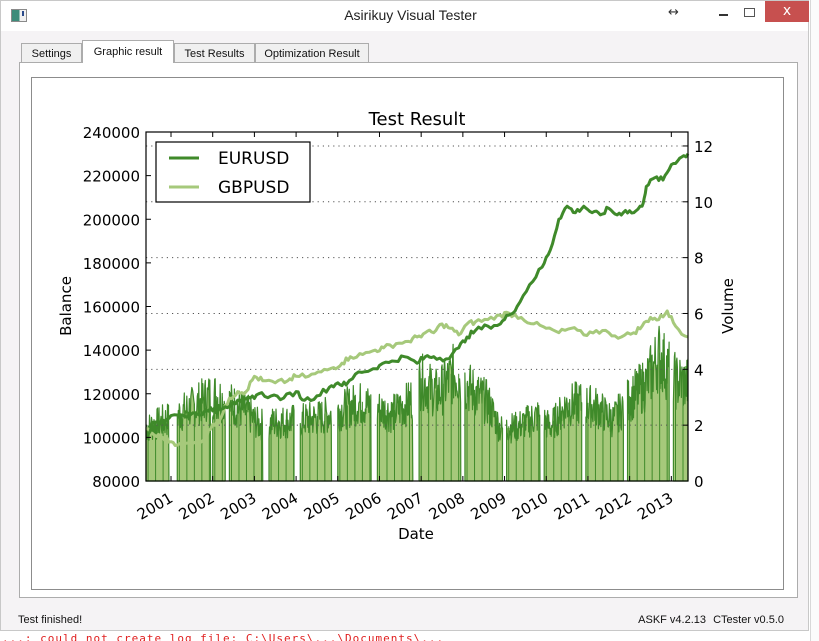 Image resolution: width=819 pixels, height=641 pixels. What do you see at coordinates (655, 506) in the screenshot?
I see `x-tick-label: 2013` at bounding box center [655, 506].